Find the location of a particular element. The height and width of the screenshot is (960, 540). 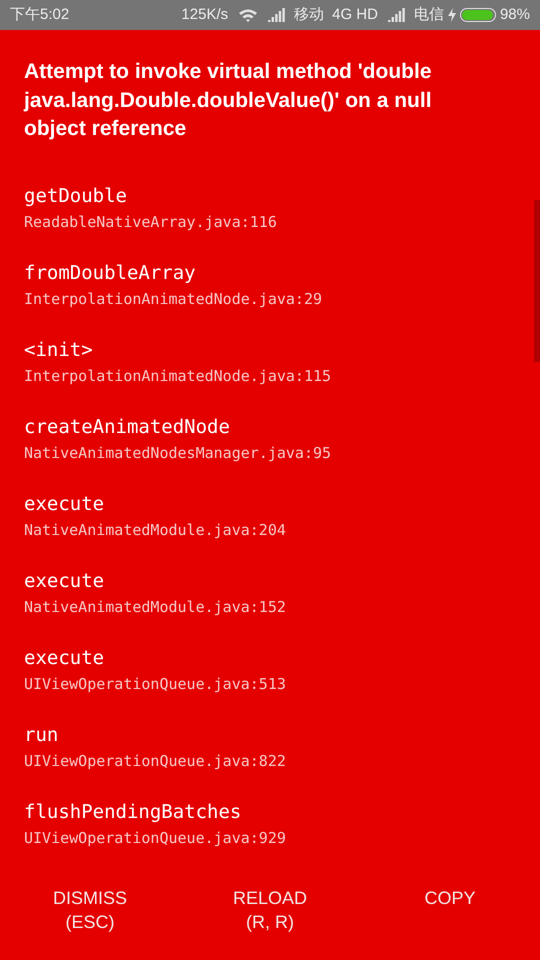

stack-method: fromDoubleArray is located at coordinates (110, 273).